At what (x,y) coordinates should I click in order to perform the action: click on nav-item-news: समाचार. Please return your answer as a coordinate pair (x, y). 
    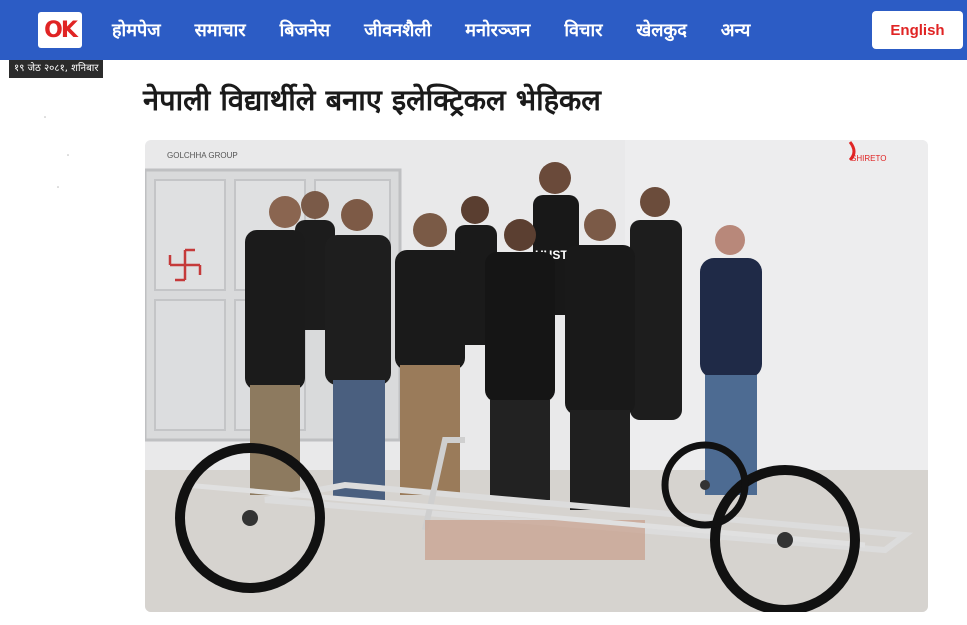
    Looking at the image, I should click on (220, 30).